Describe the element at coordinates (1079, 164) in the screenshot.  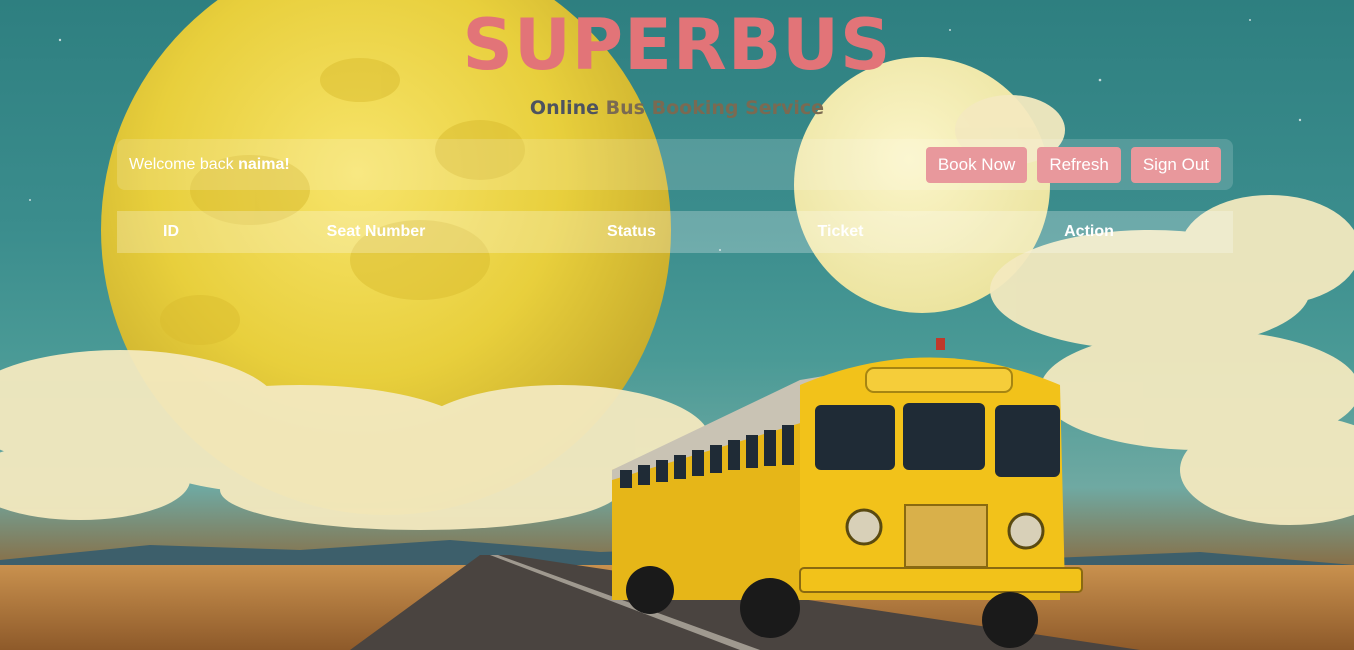
I see `refresh-button: Refresh` at that location.